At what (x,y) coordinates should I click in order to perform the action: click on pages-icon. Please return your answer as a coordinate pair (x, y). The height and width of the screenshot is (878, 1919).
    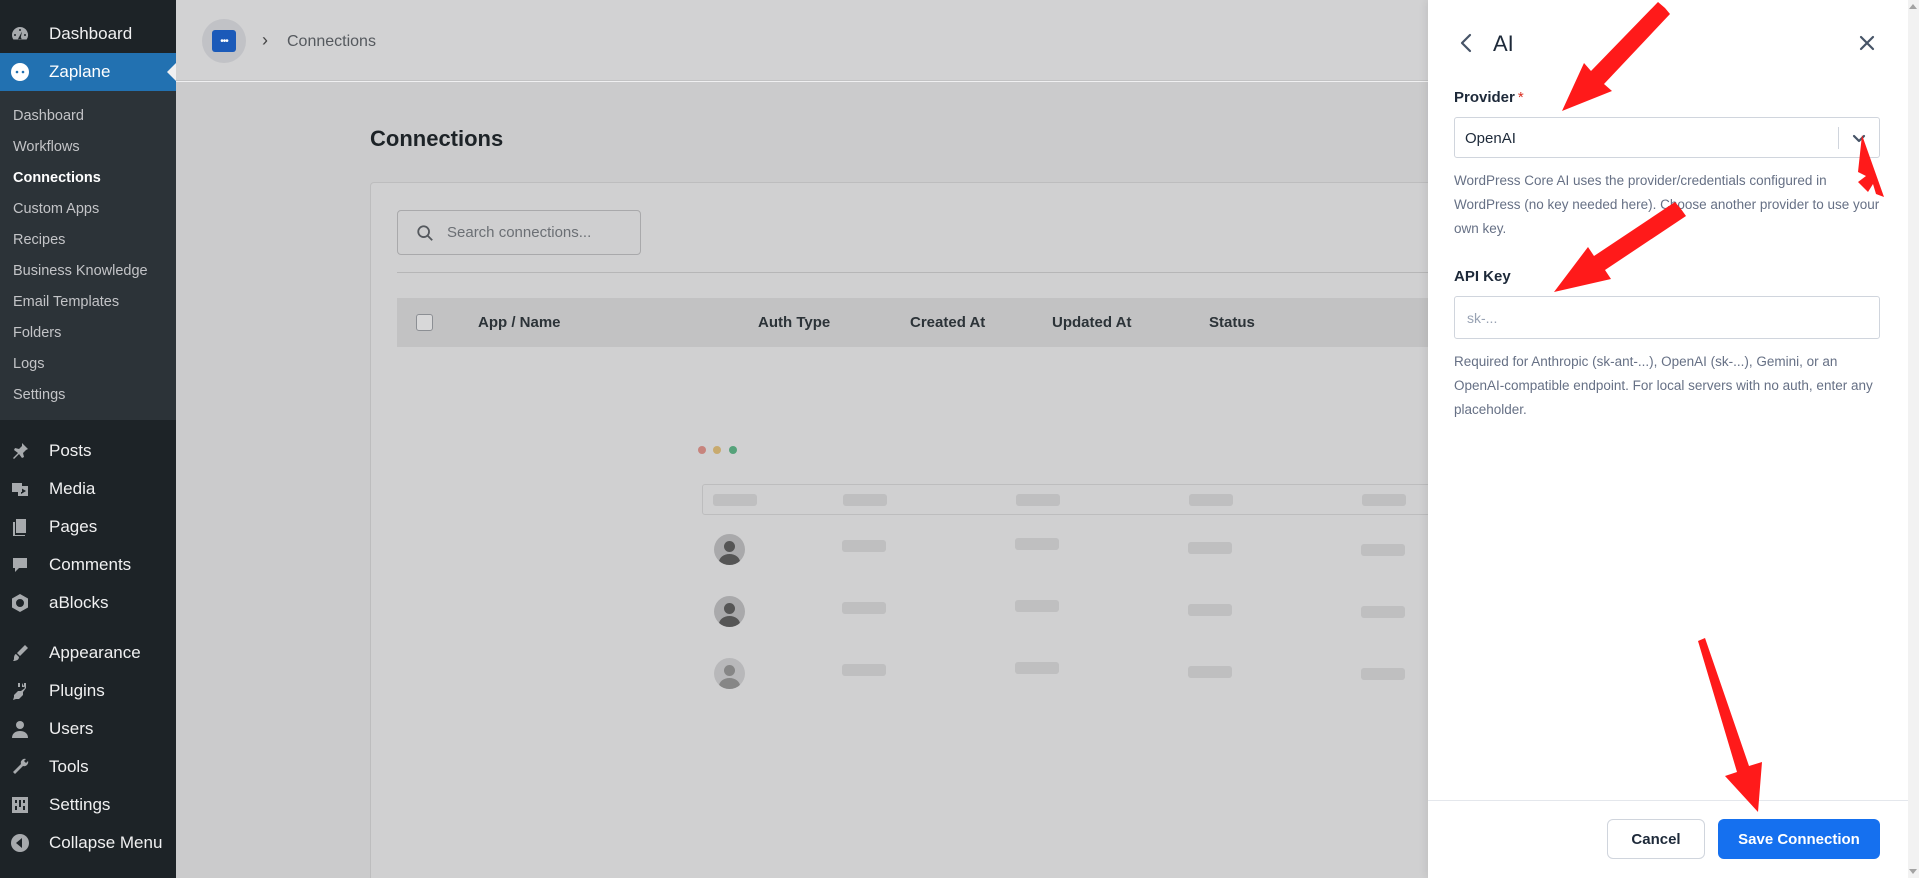
    Looking at the image, I should click on (20, 527).